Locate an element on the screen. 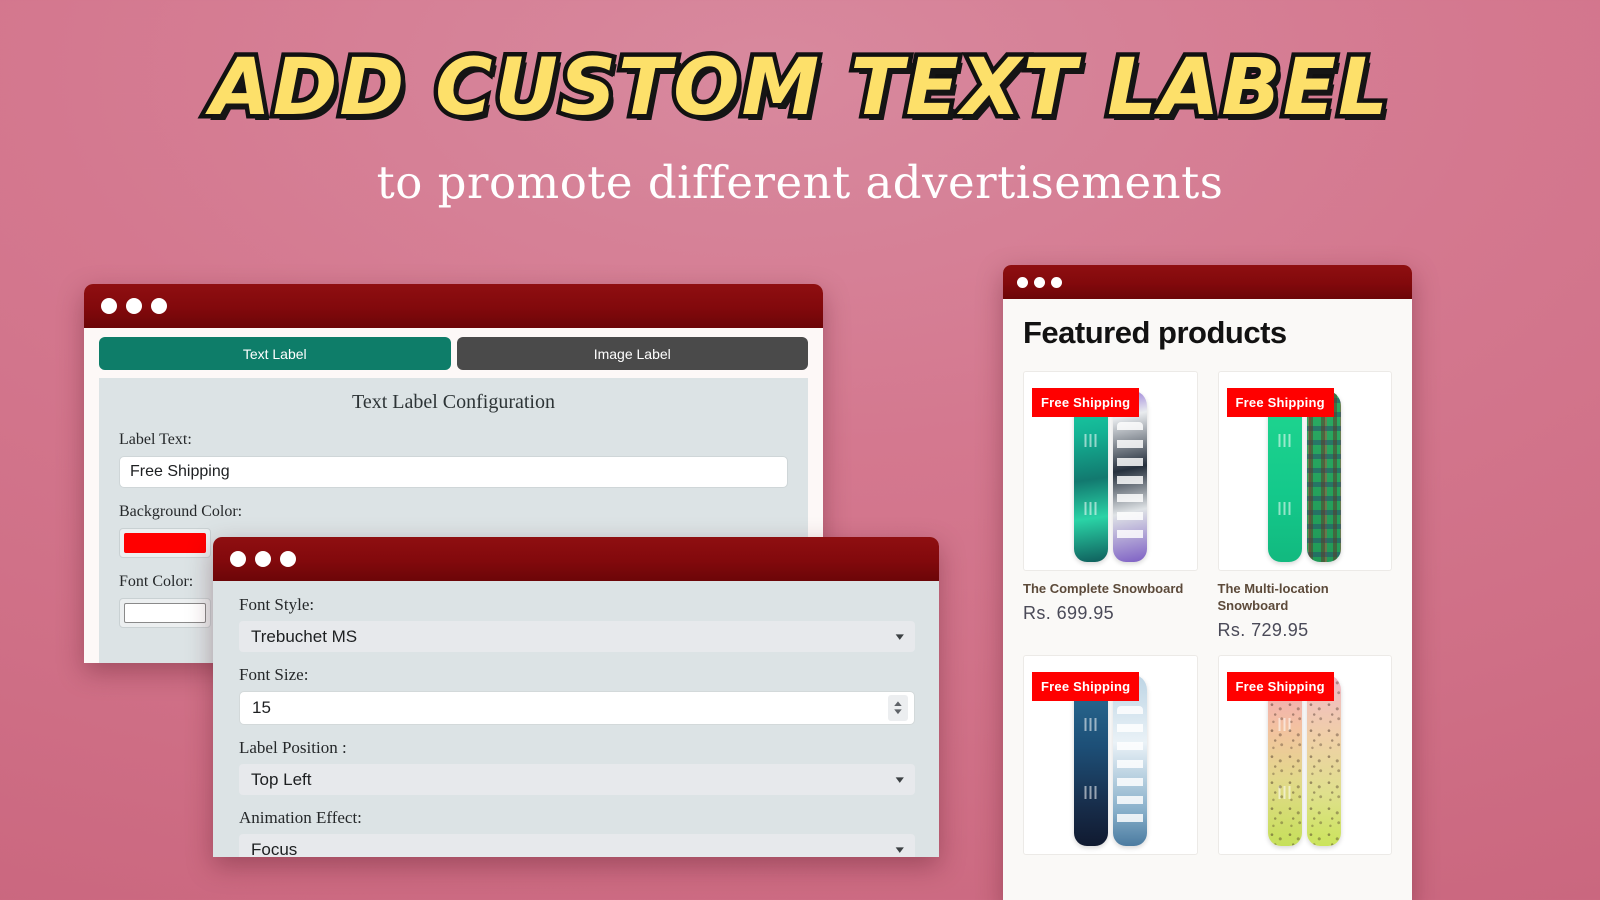  font-size-value: 15 is located at coordinates (261, 707).